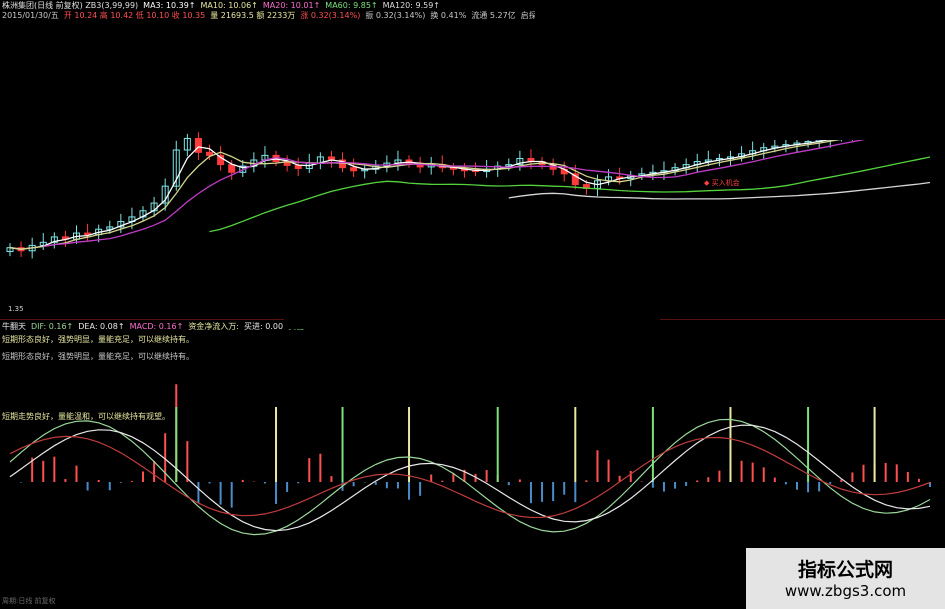  I want to click on watermark: 指标公式网 www.zbgs3.com, so click(845, 578).